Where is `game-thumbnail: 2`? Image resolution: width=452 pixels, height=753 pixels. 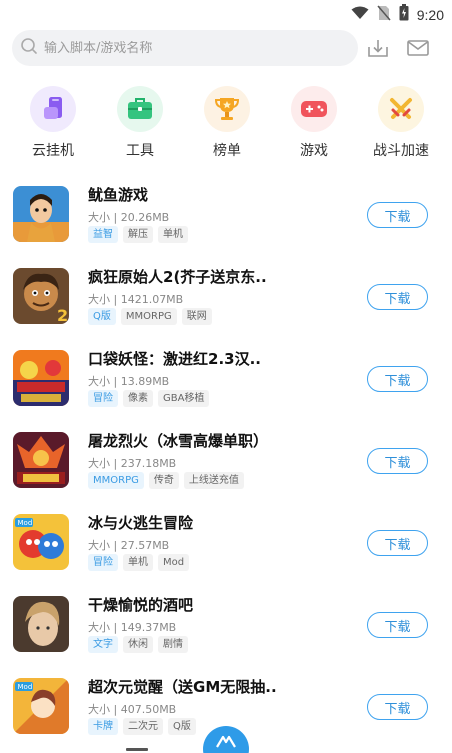 game-thumbnail: 2 is located at coordinates (41, 296).